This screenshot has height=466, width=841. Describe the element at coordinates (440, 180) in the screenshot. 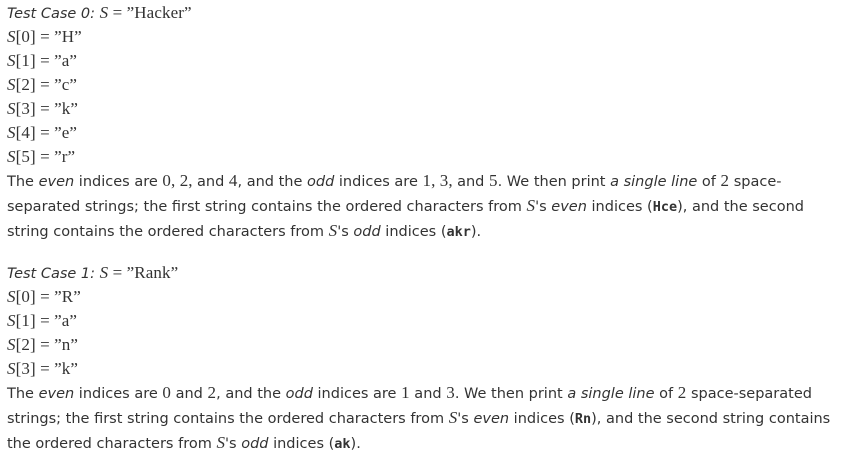

I see `odd-index-list: 1, 3,` at that location.